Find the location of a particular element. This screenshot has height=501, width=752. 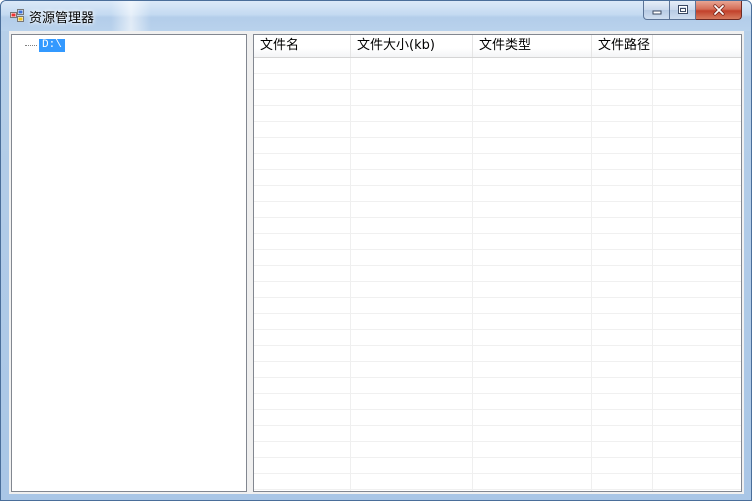

tree-connector is located at coordinates (31, 45).